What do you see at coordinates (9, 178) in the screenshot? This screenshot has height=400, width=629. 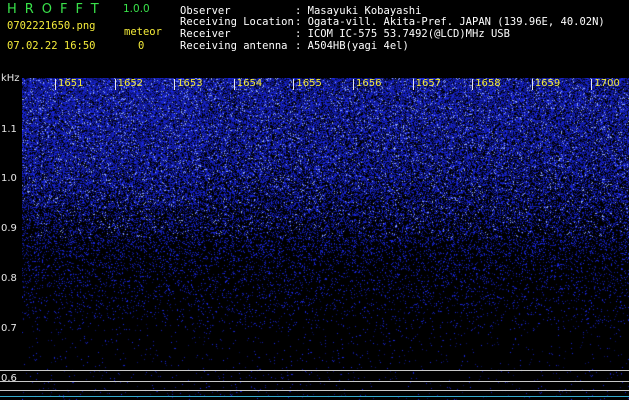 I see `freq-label: 1.0` at bounding box center [9, 178].